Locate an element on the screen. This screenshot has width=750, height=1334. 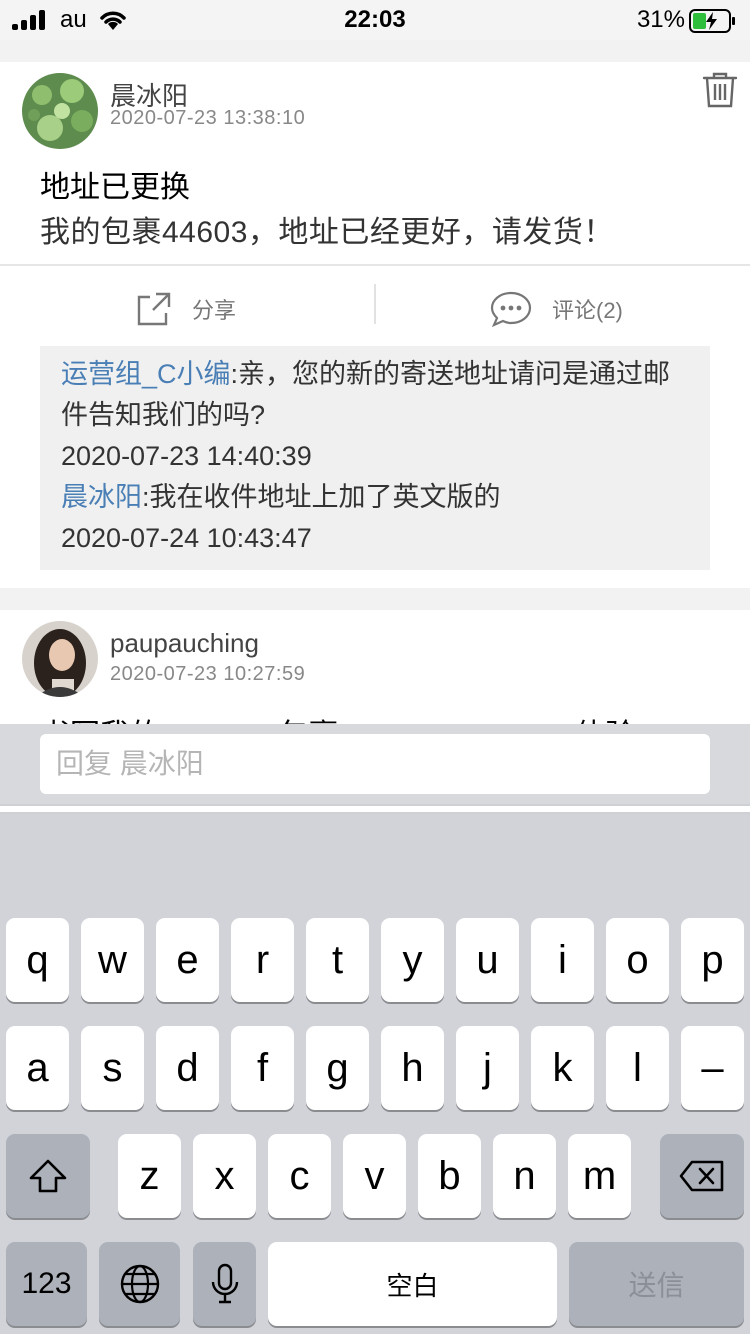
key-n: n is located at coordinates (524, 1176).